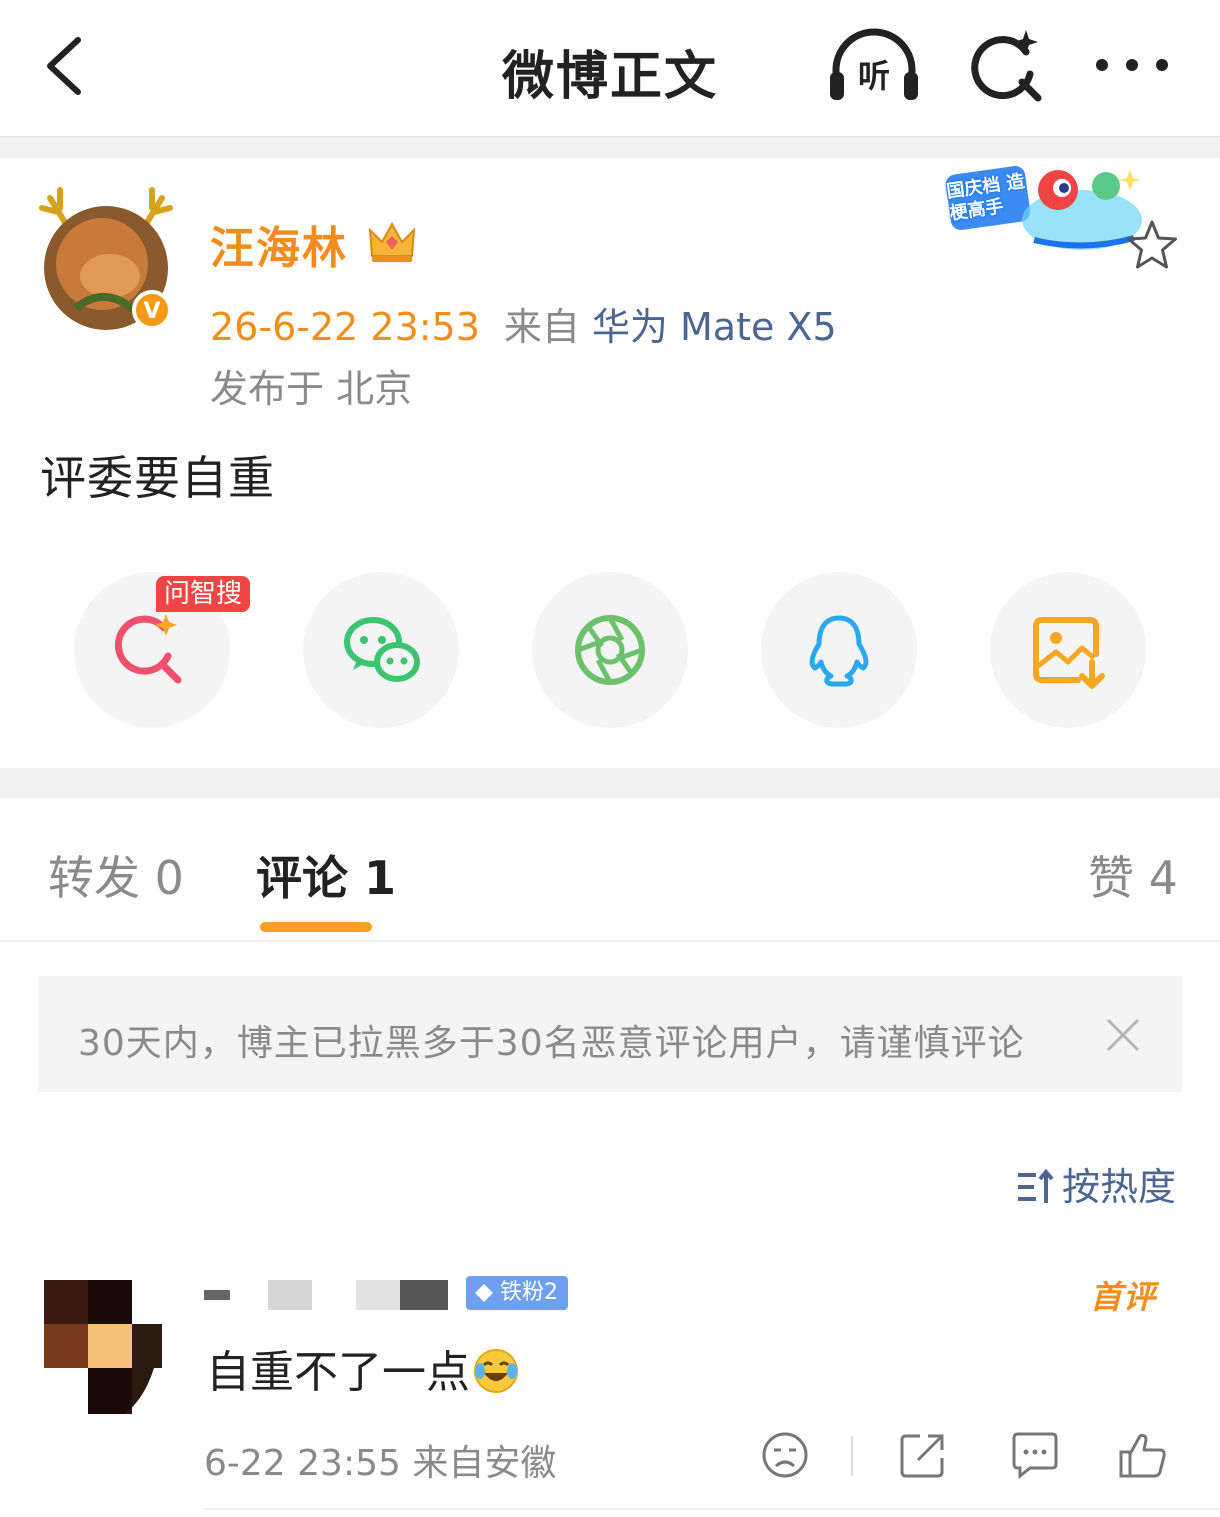 The image size is (1220, 1517). Describe the element at coordinates (105, 1347) in the screenshot. I see `commenter-avatar` at that location.